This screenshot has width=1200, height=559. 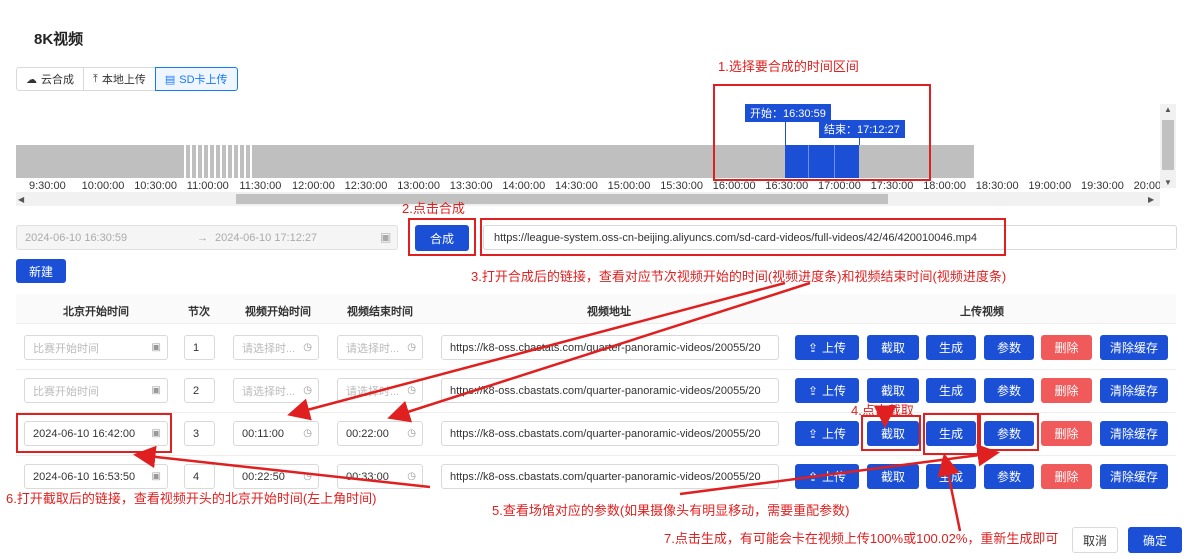 I want to click on timeline-tick-label: 11:00:00, so click(x=207, y=186).